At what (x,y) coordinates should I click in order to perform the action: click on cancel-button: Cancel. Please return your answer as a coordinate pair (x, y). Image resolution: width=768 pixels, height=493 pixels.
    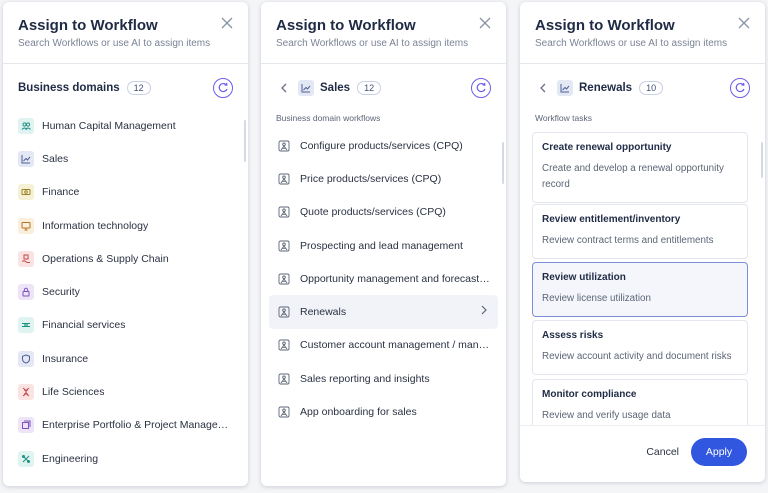
    Looking at the image, I should click on (662, 452).